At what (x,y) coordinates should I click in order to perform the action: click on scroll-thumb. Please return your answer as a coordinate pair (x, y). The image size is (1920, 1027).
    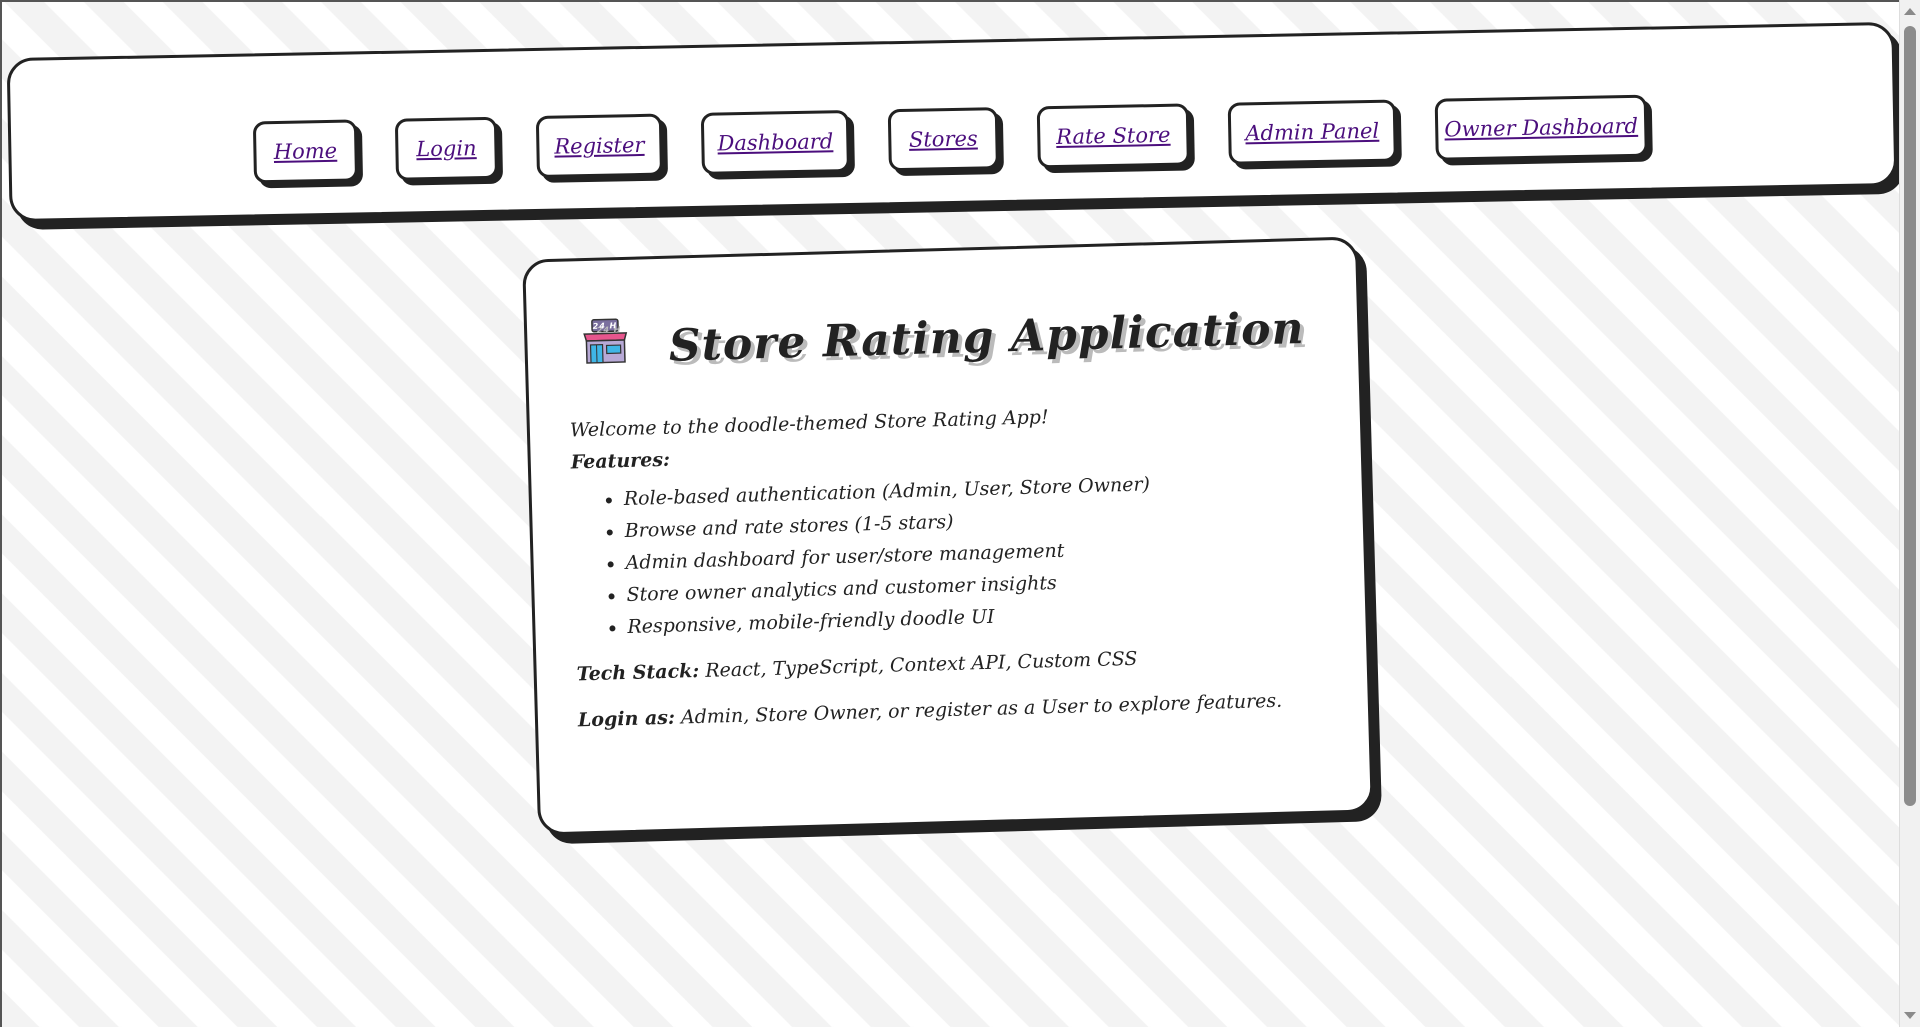
    Looking at the image, I should click on (1910, 416).